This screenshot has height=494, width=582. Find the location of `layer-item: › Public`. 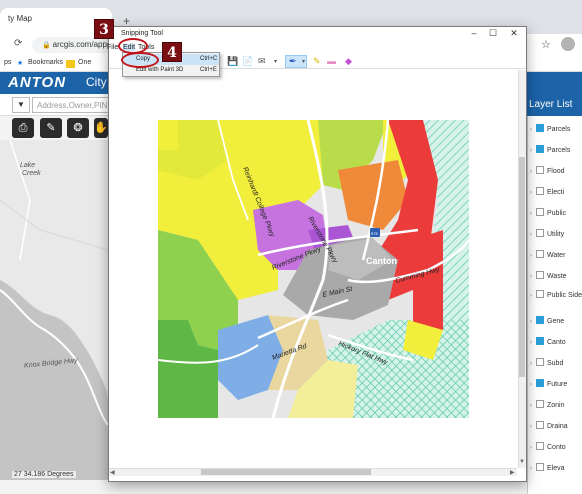

layer-item: › Public is located at coordinates (556, 214).